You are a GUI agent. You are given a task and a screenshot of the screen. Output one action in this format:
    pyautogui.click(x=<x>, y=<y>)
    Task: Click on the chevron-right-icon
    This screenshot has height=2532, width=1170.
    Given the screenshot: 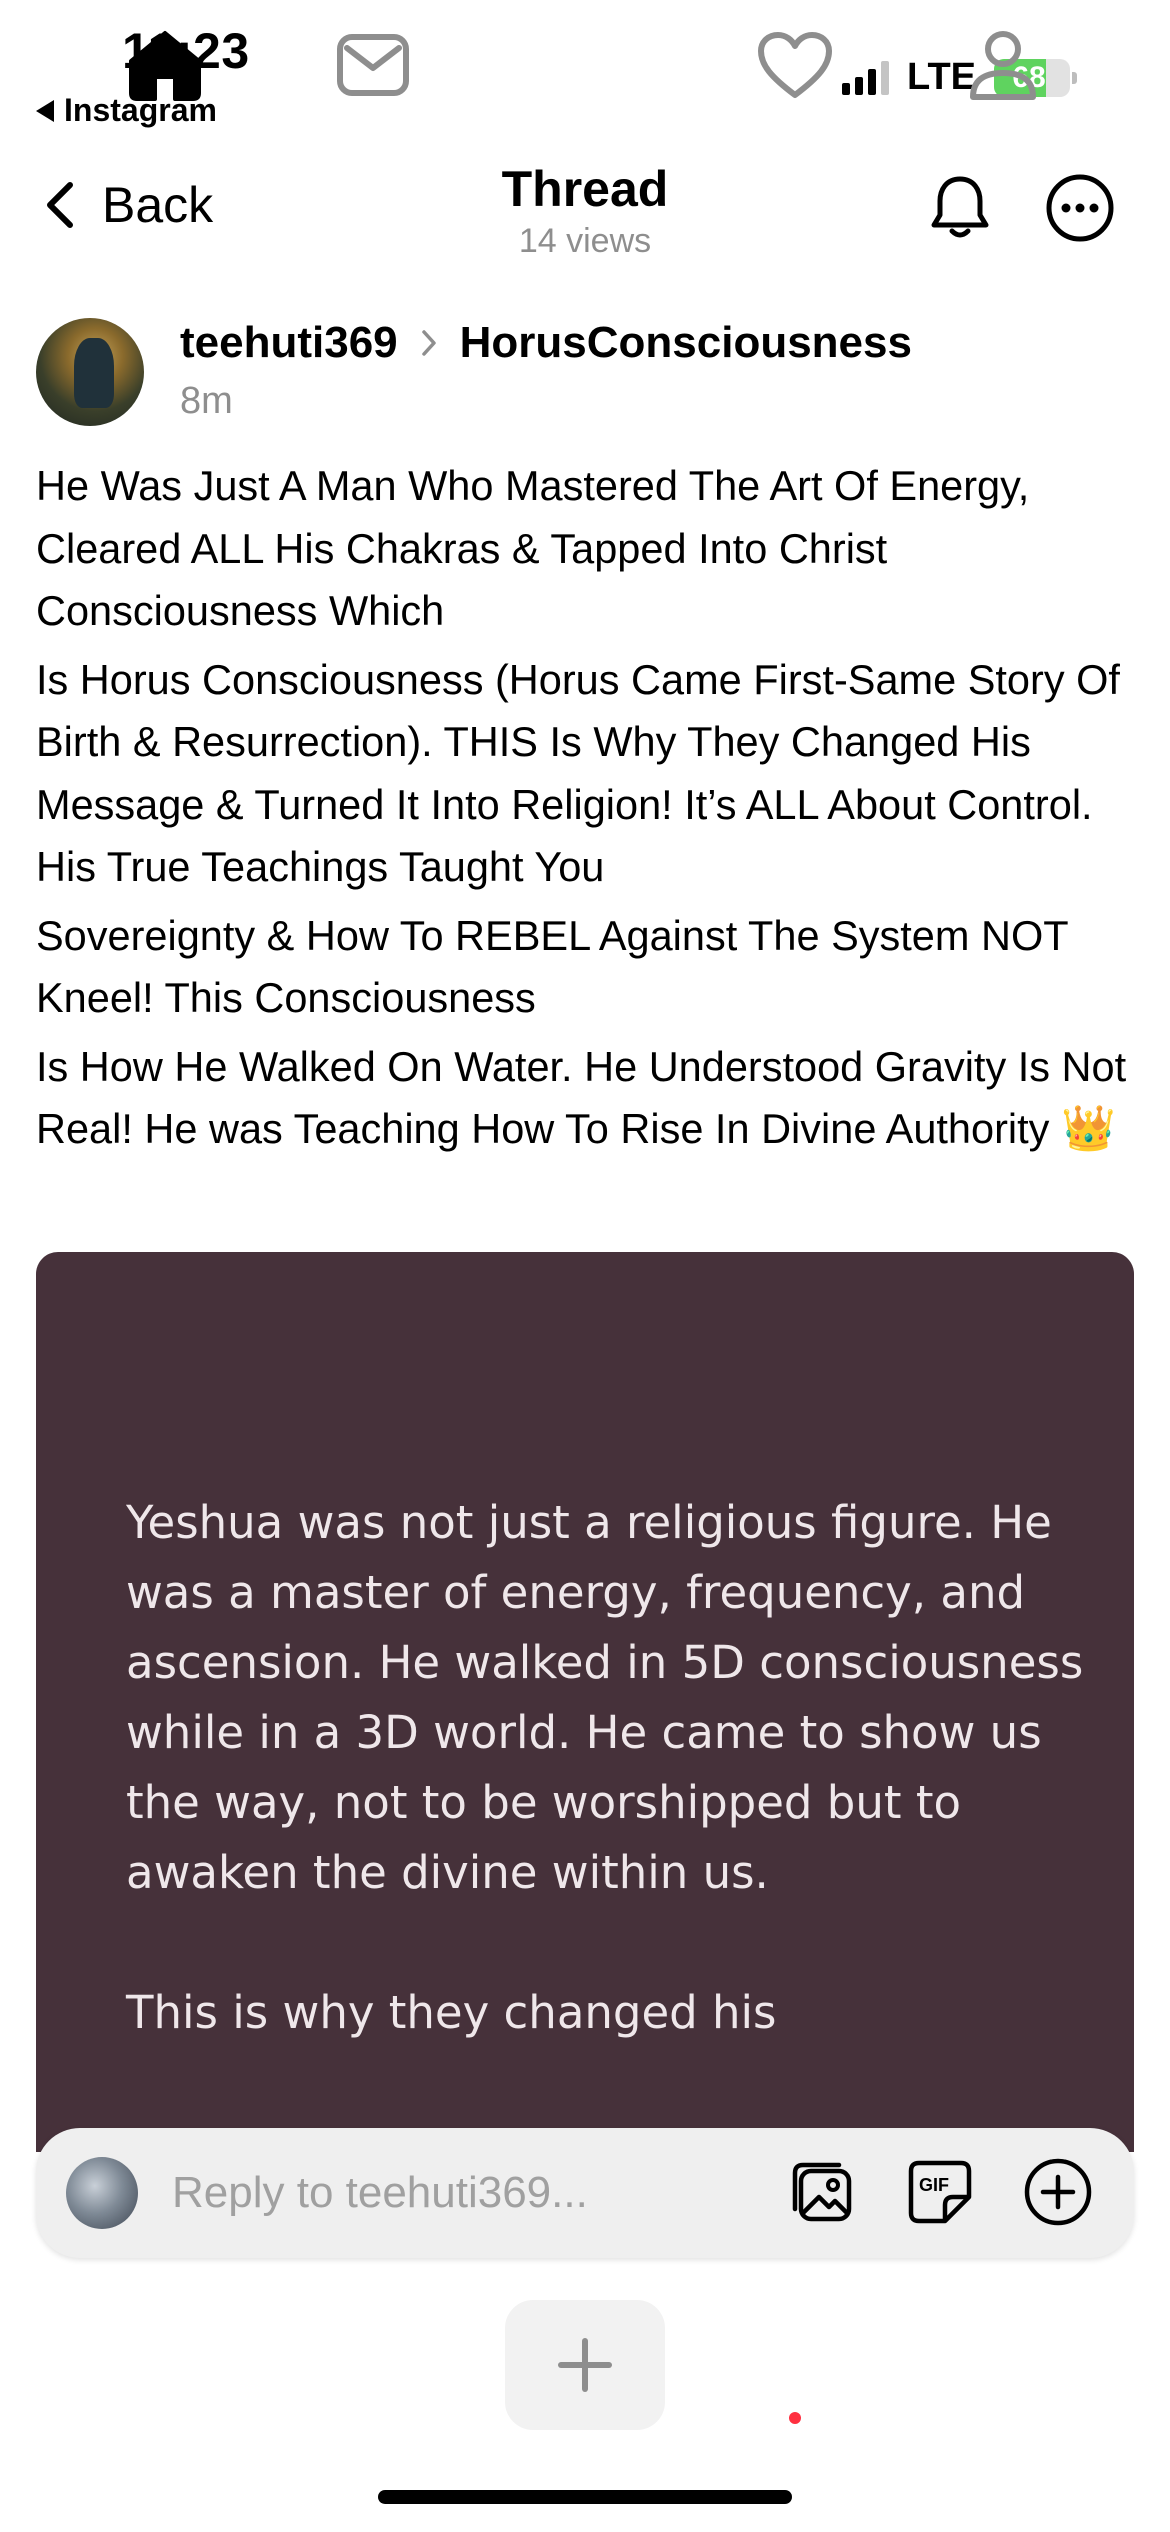 What is the action you would take?
    pyautogui.click(x=428, y=343)
    